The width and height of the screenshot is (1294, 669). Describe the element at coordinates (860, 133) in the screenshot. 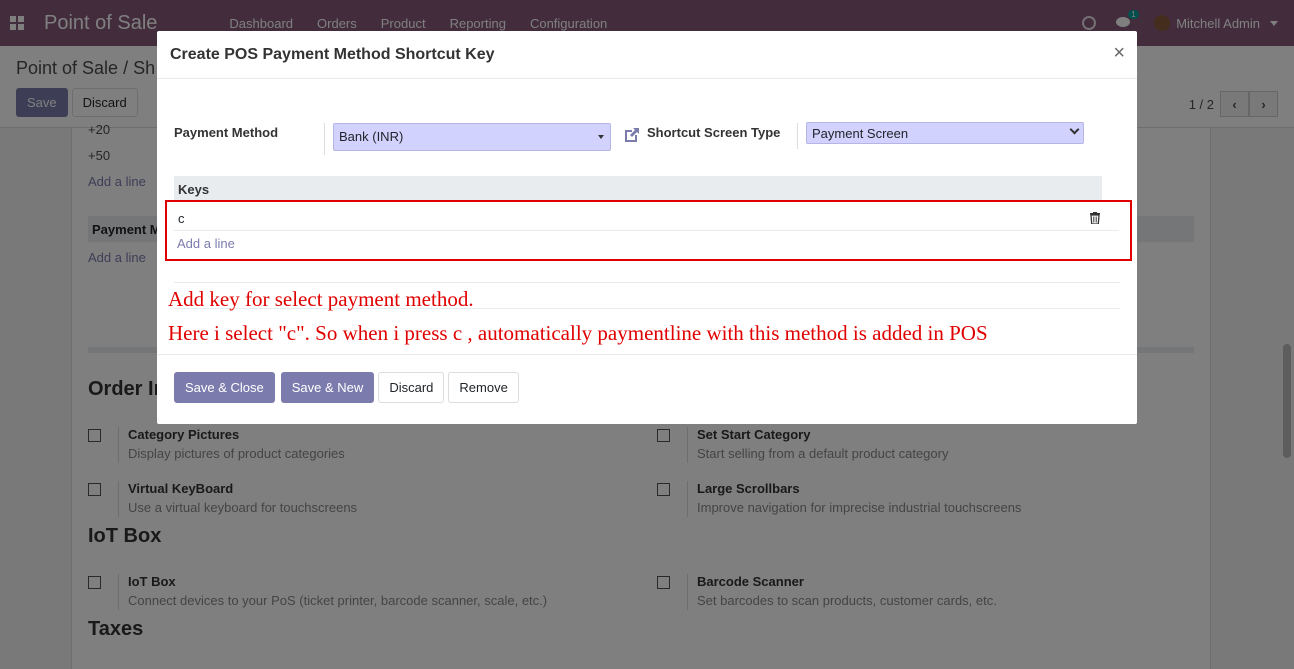

I see `screen-type-value: Payment Screen` at that location.